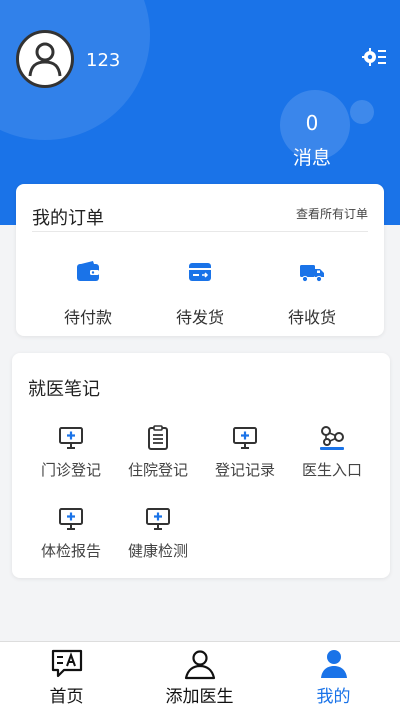 This screenshot has width=400, height=711. I want to click on doctor-entry: 医生入口, so click(332, 452).